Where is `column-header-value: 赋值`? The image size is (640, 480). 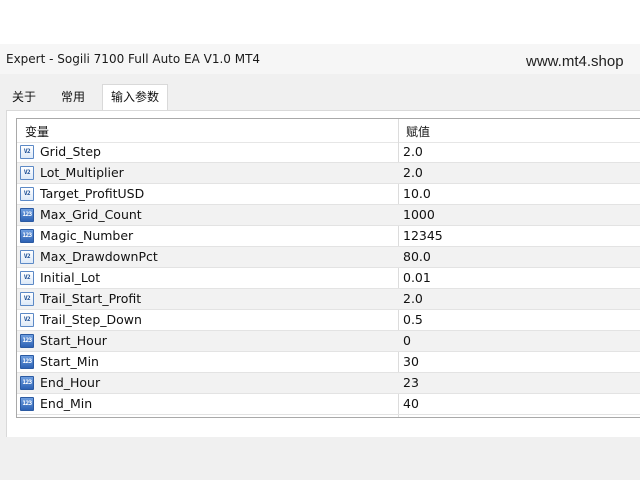 column-header-value: 赋值 is located at coordinates (418, 131).